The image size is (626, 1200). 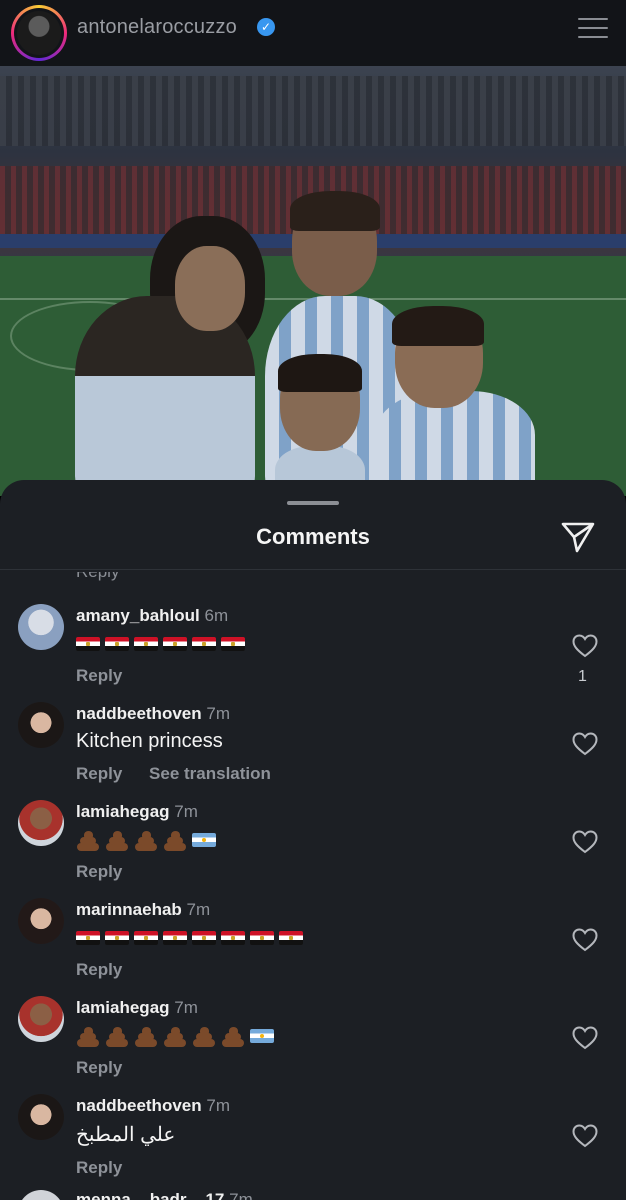 What do you see at coordinates (313, 503) in the screenshot?
I see `drag-handle` at bounding box center [313, 503].